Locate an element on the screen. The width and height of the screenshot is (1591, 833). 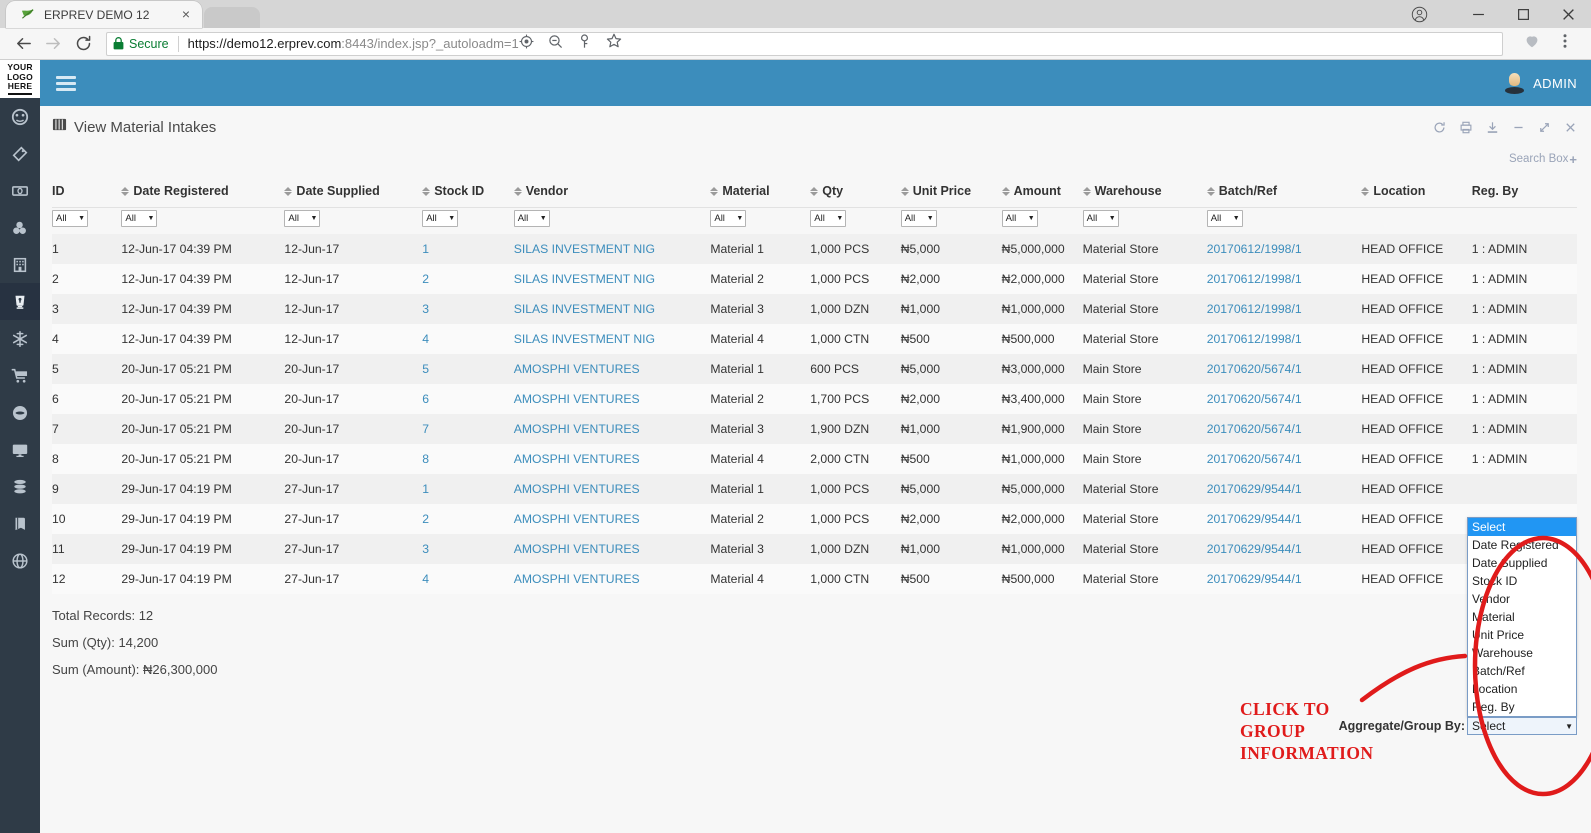
column-header-date_supplied: Date Supplied is located at coordinates (353, 192).